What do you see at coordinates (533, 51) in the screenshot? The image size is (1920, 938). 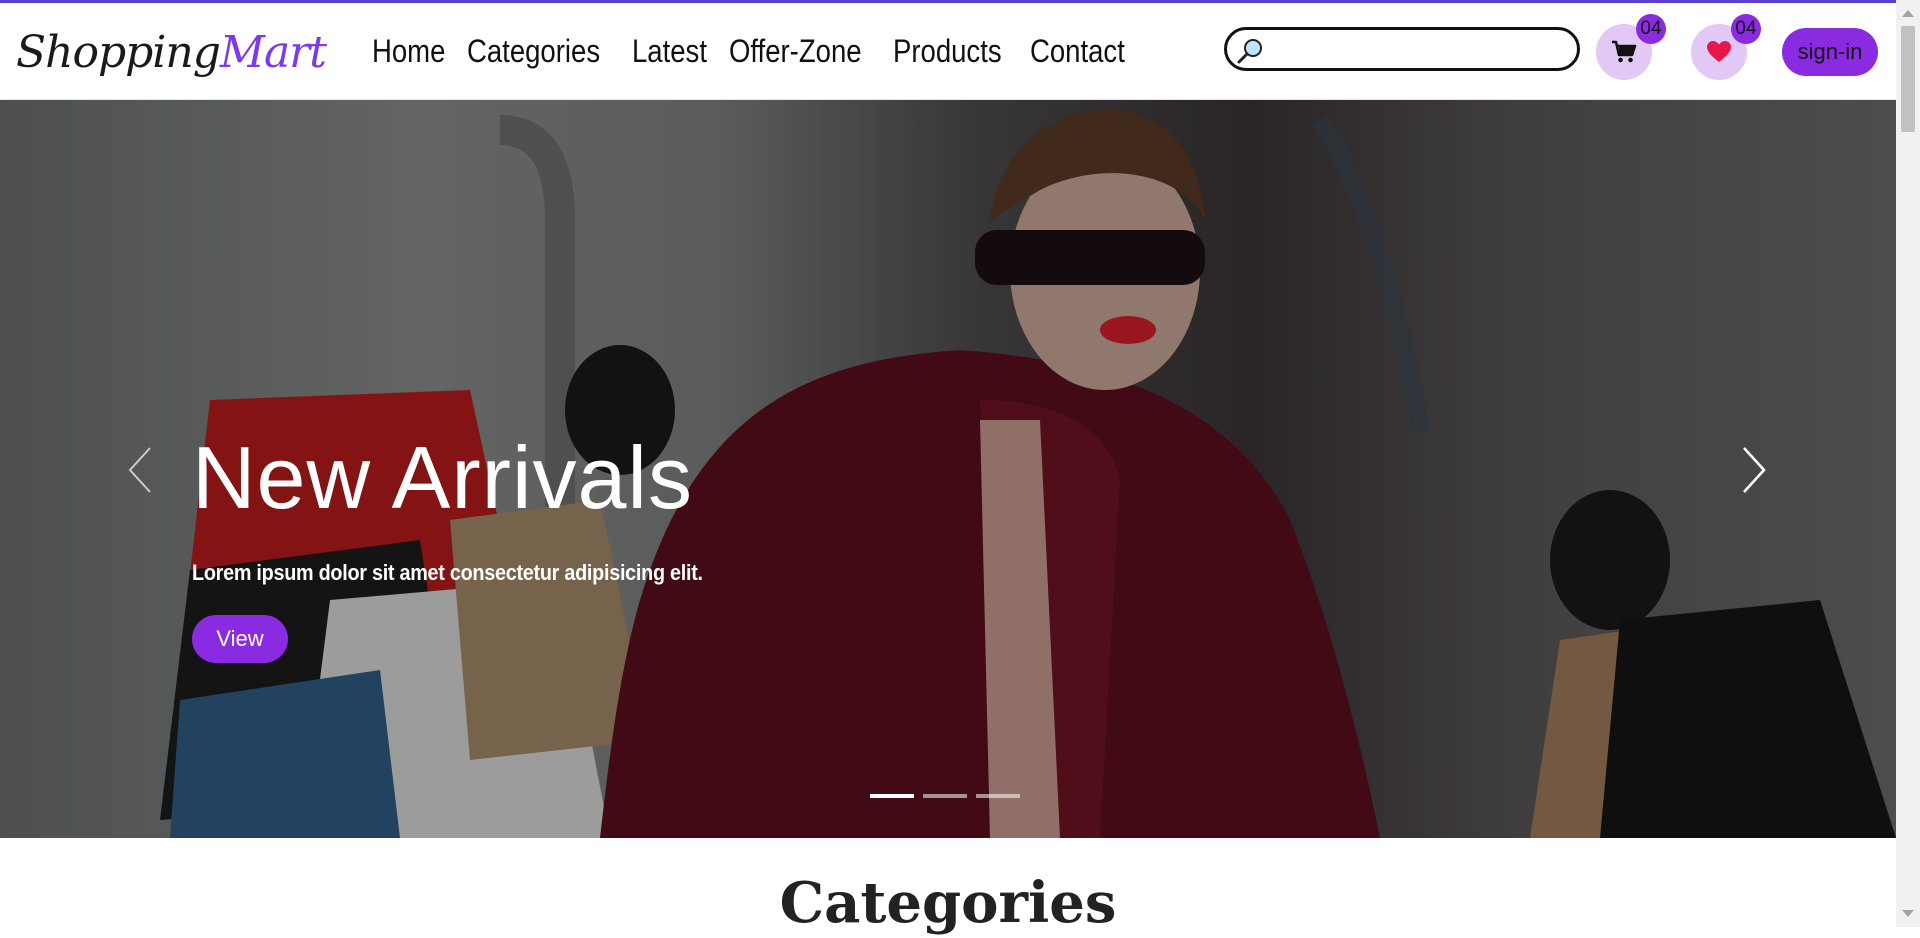 I see `nav-link-categories: Categories` at bounding box center [533, 51].